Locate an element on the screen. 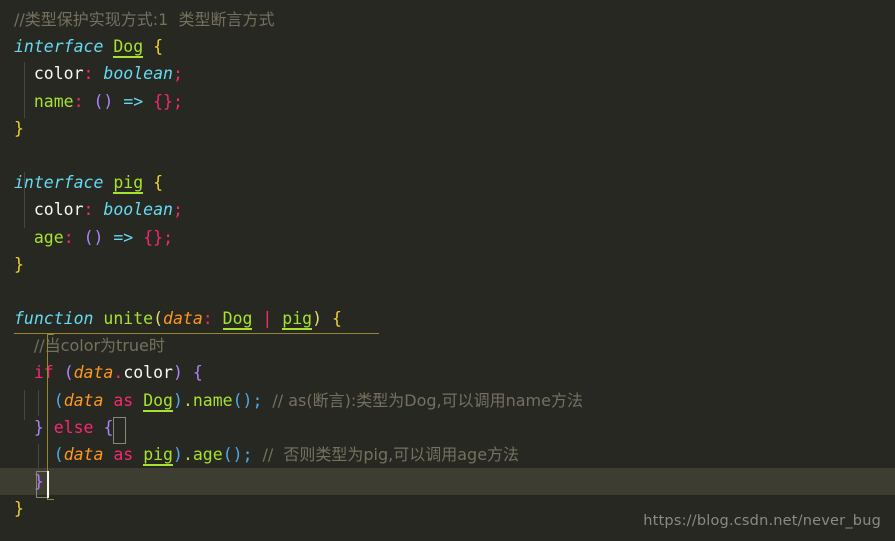 This screenshot has width=895, height=541. code-line: interface Dog { is located at coordinates (447, 46).